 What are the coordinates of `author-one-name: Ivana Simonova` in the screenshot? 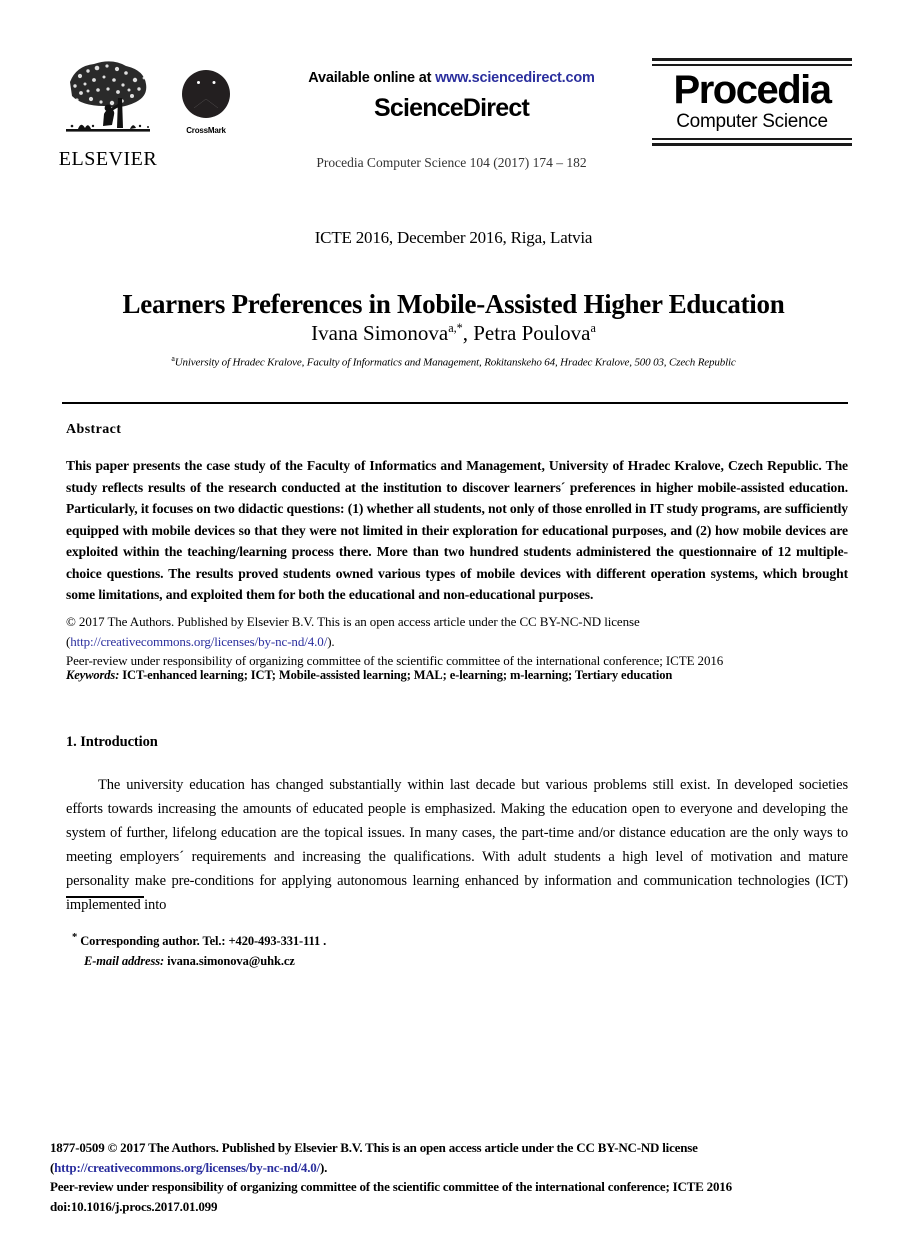 It's located at (380, 333).